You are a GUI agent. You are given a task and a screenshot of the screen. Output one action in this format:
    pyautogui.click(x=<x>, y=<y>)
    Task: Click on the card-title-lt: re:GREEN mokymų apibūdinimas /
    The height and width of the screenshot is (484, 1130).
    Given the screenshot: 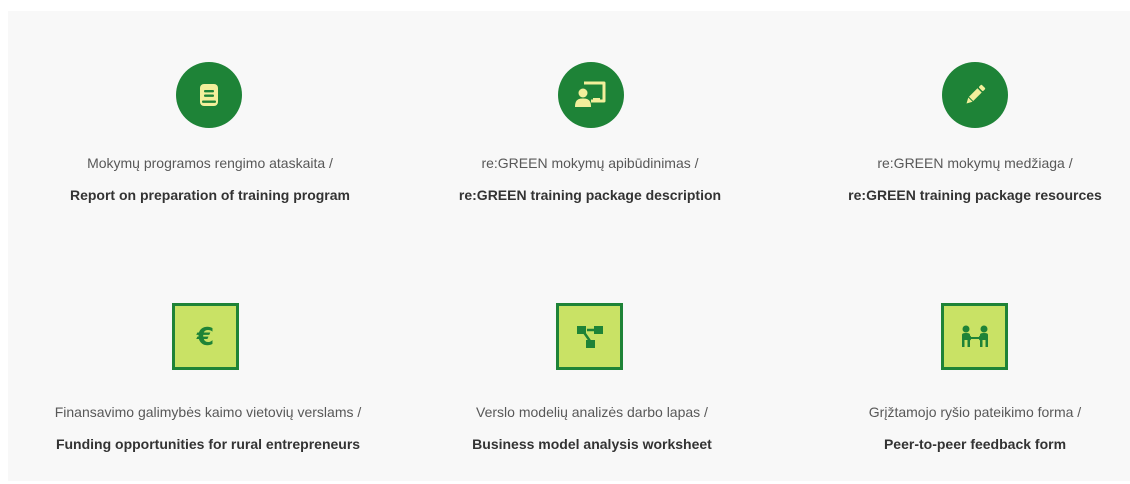 What is the action you would take?
    pyautogui.click(x=590, y=163)
    